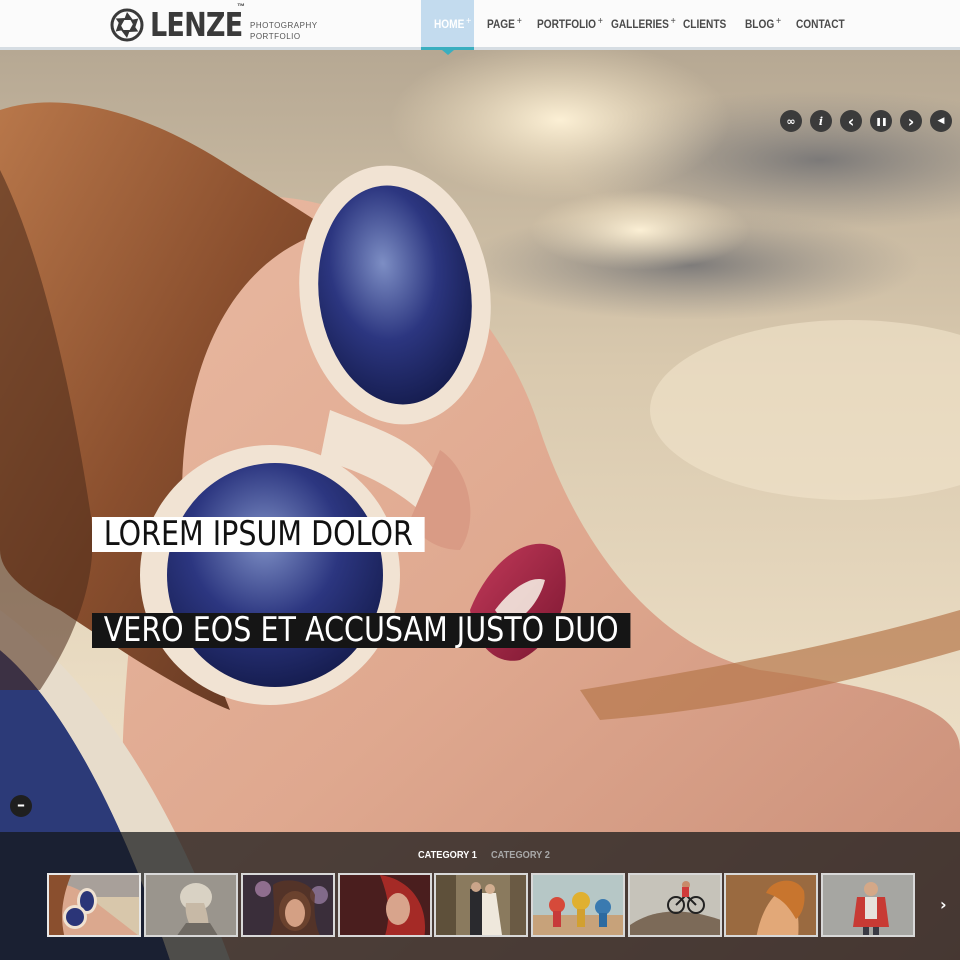 This screenshot has width=960, height=960. Describe the element at coordinates (361, 630) in the screenshot. I see `slide-caption-secondary: VERO EOS ET ACCUSAM JUSTO DUO` at that location.